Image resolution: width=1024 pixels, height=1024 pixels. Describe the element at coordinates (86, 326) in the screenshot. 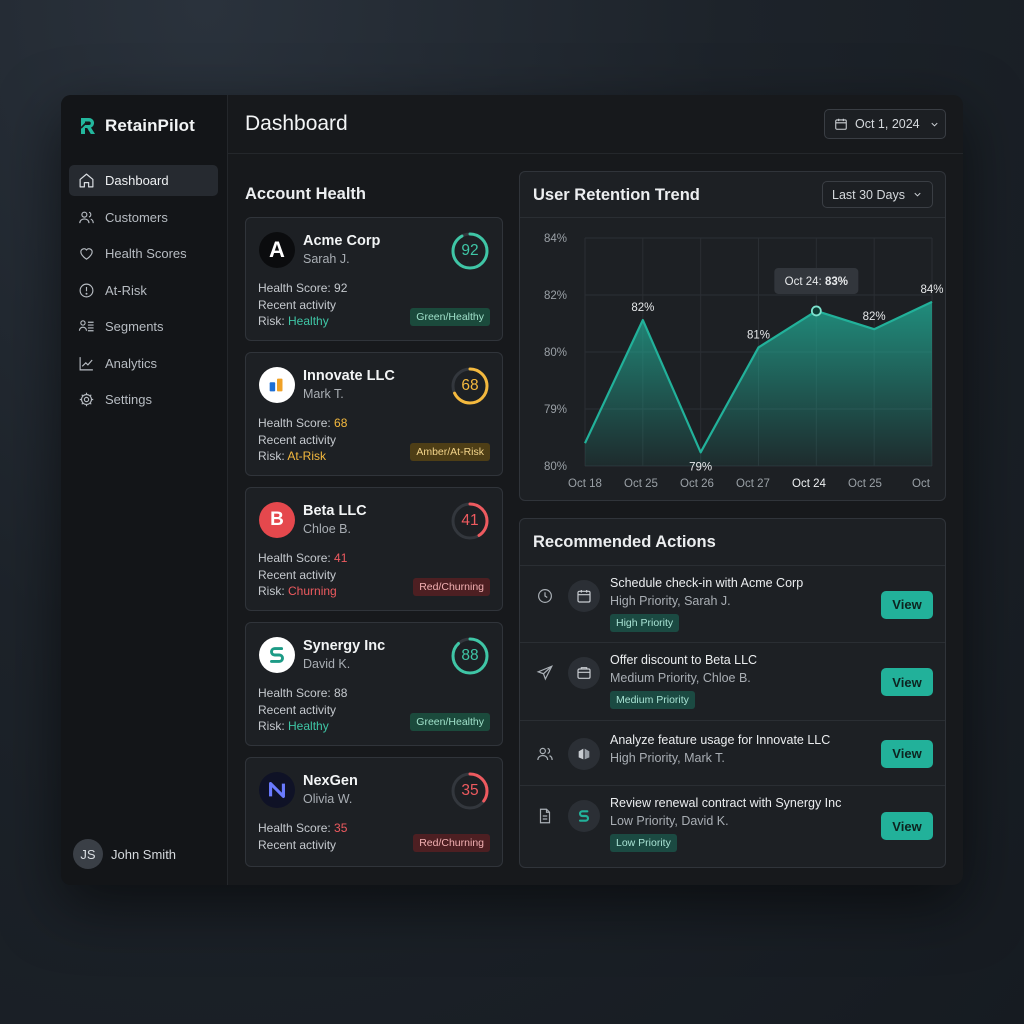

I see `segments-icon` at that location.